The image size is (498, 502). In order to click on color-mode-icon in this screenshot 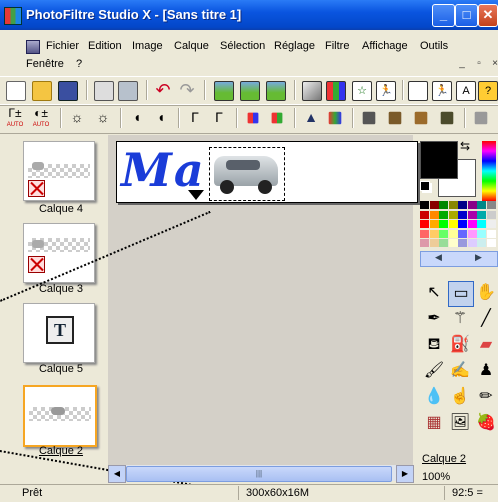, I will do `click(336, 91)`.